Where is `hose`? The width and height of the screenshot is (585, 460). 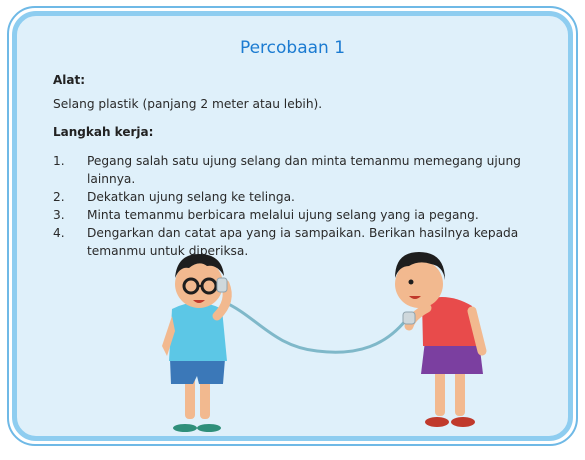
hose is located at coordinates (316, 326).